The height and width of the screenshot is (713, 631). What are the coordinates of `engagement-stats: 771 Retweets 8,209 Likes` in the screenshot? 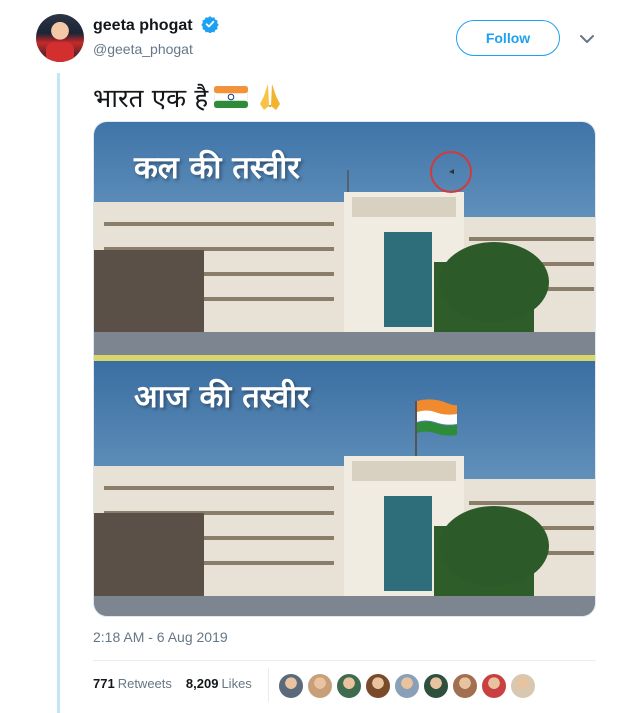 It's located at (172, 683).